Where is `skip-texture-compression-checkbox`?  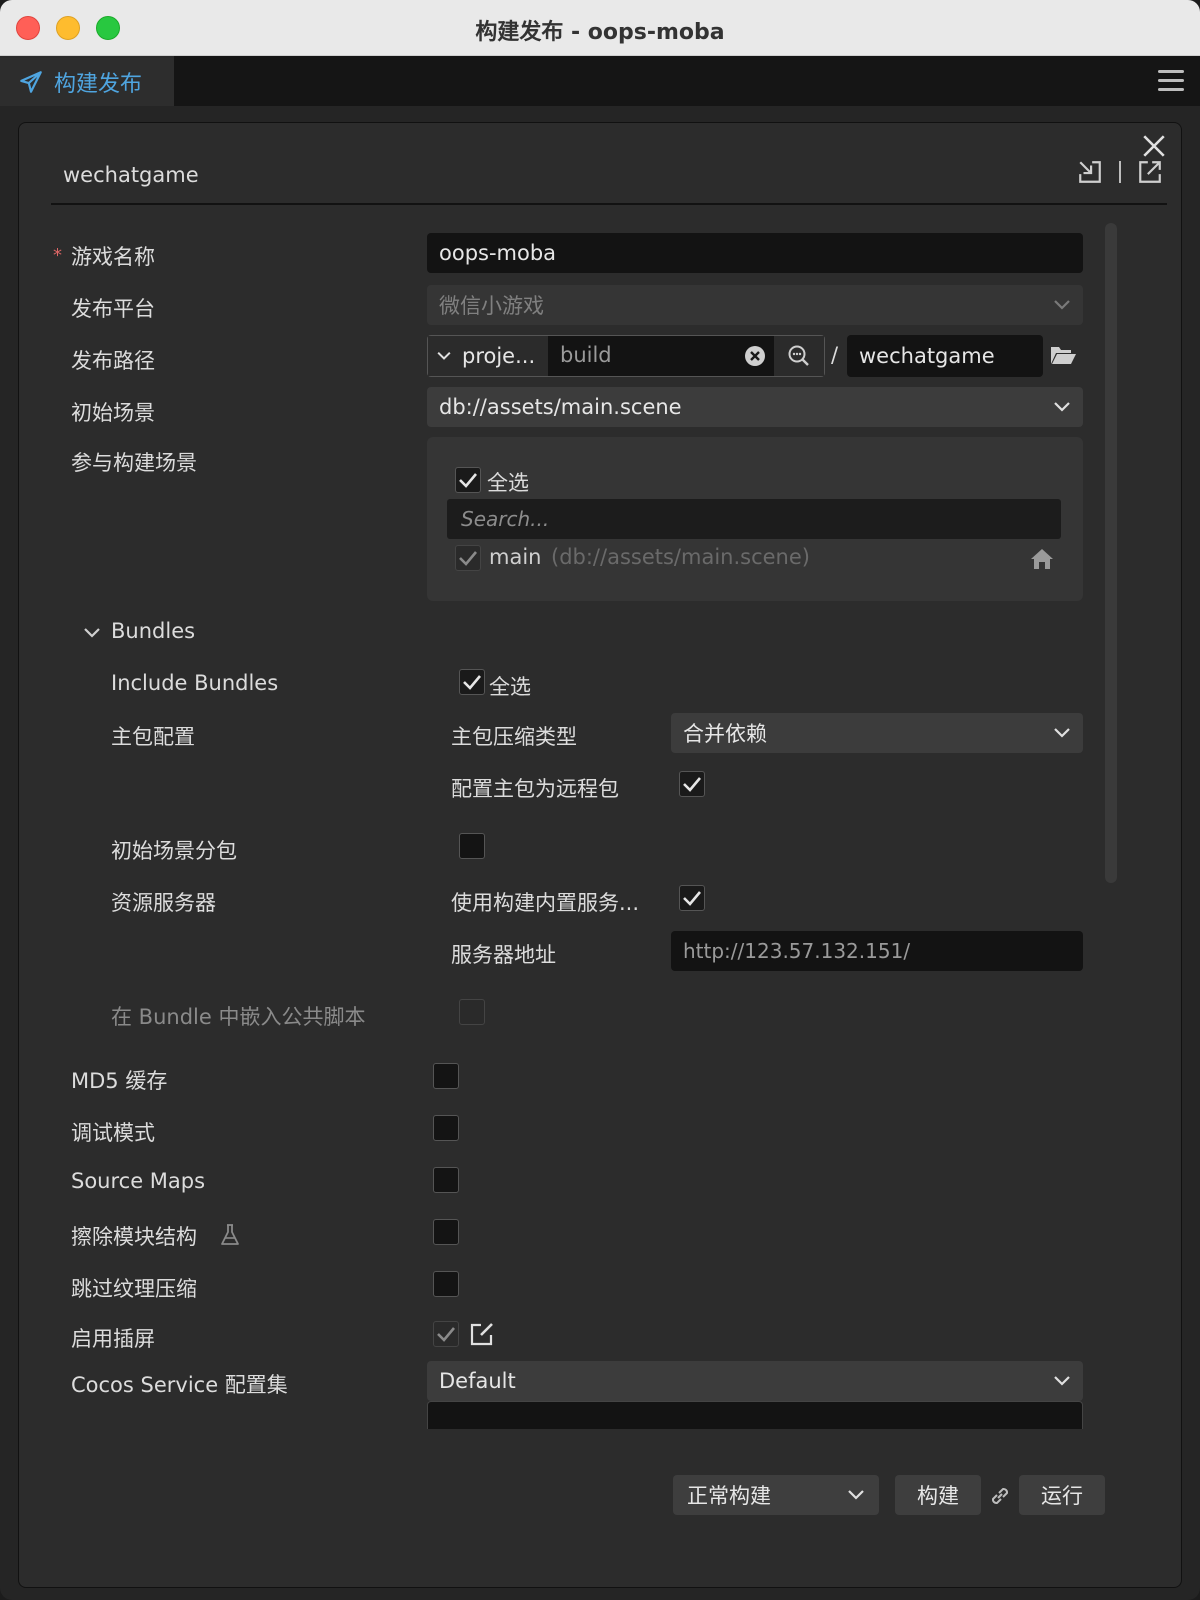 skip-texture-compression-checkbox is located at coordinates (446, 1284).